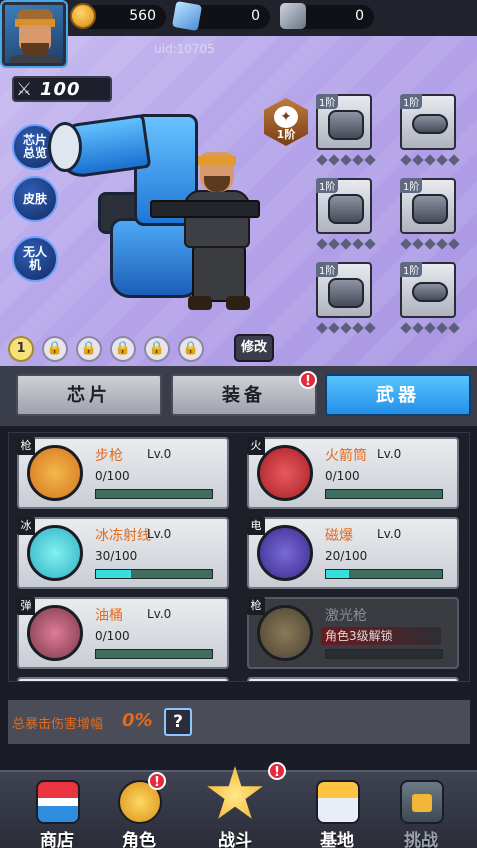 The width and height of the screenshot is (477, 848). I want to click on crit-damage-bar: 总暴击伤害增幅 0% ?, so click(239, 722).